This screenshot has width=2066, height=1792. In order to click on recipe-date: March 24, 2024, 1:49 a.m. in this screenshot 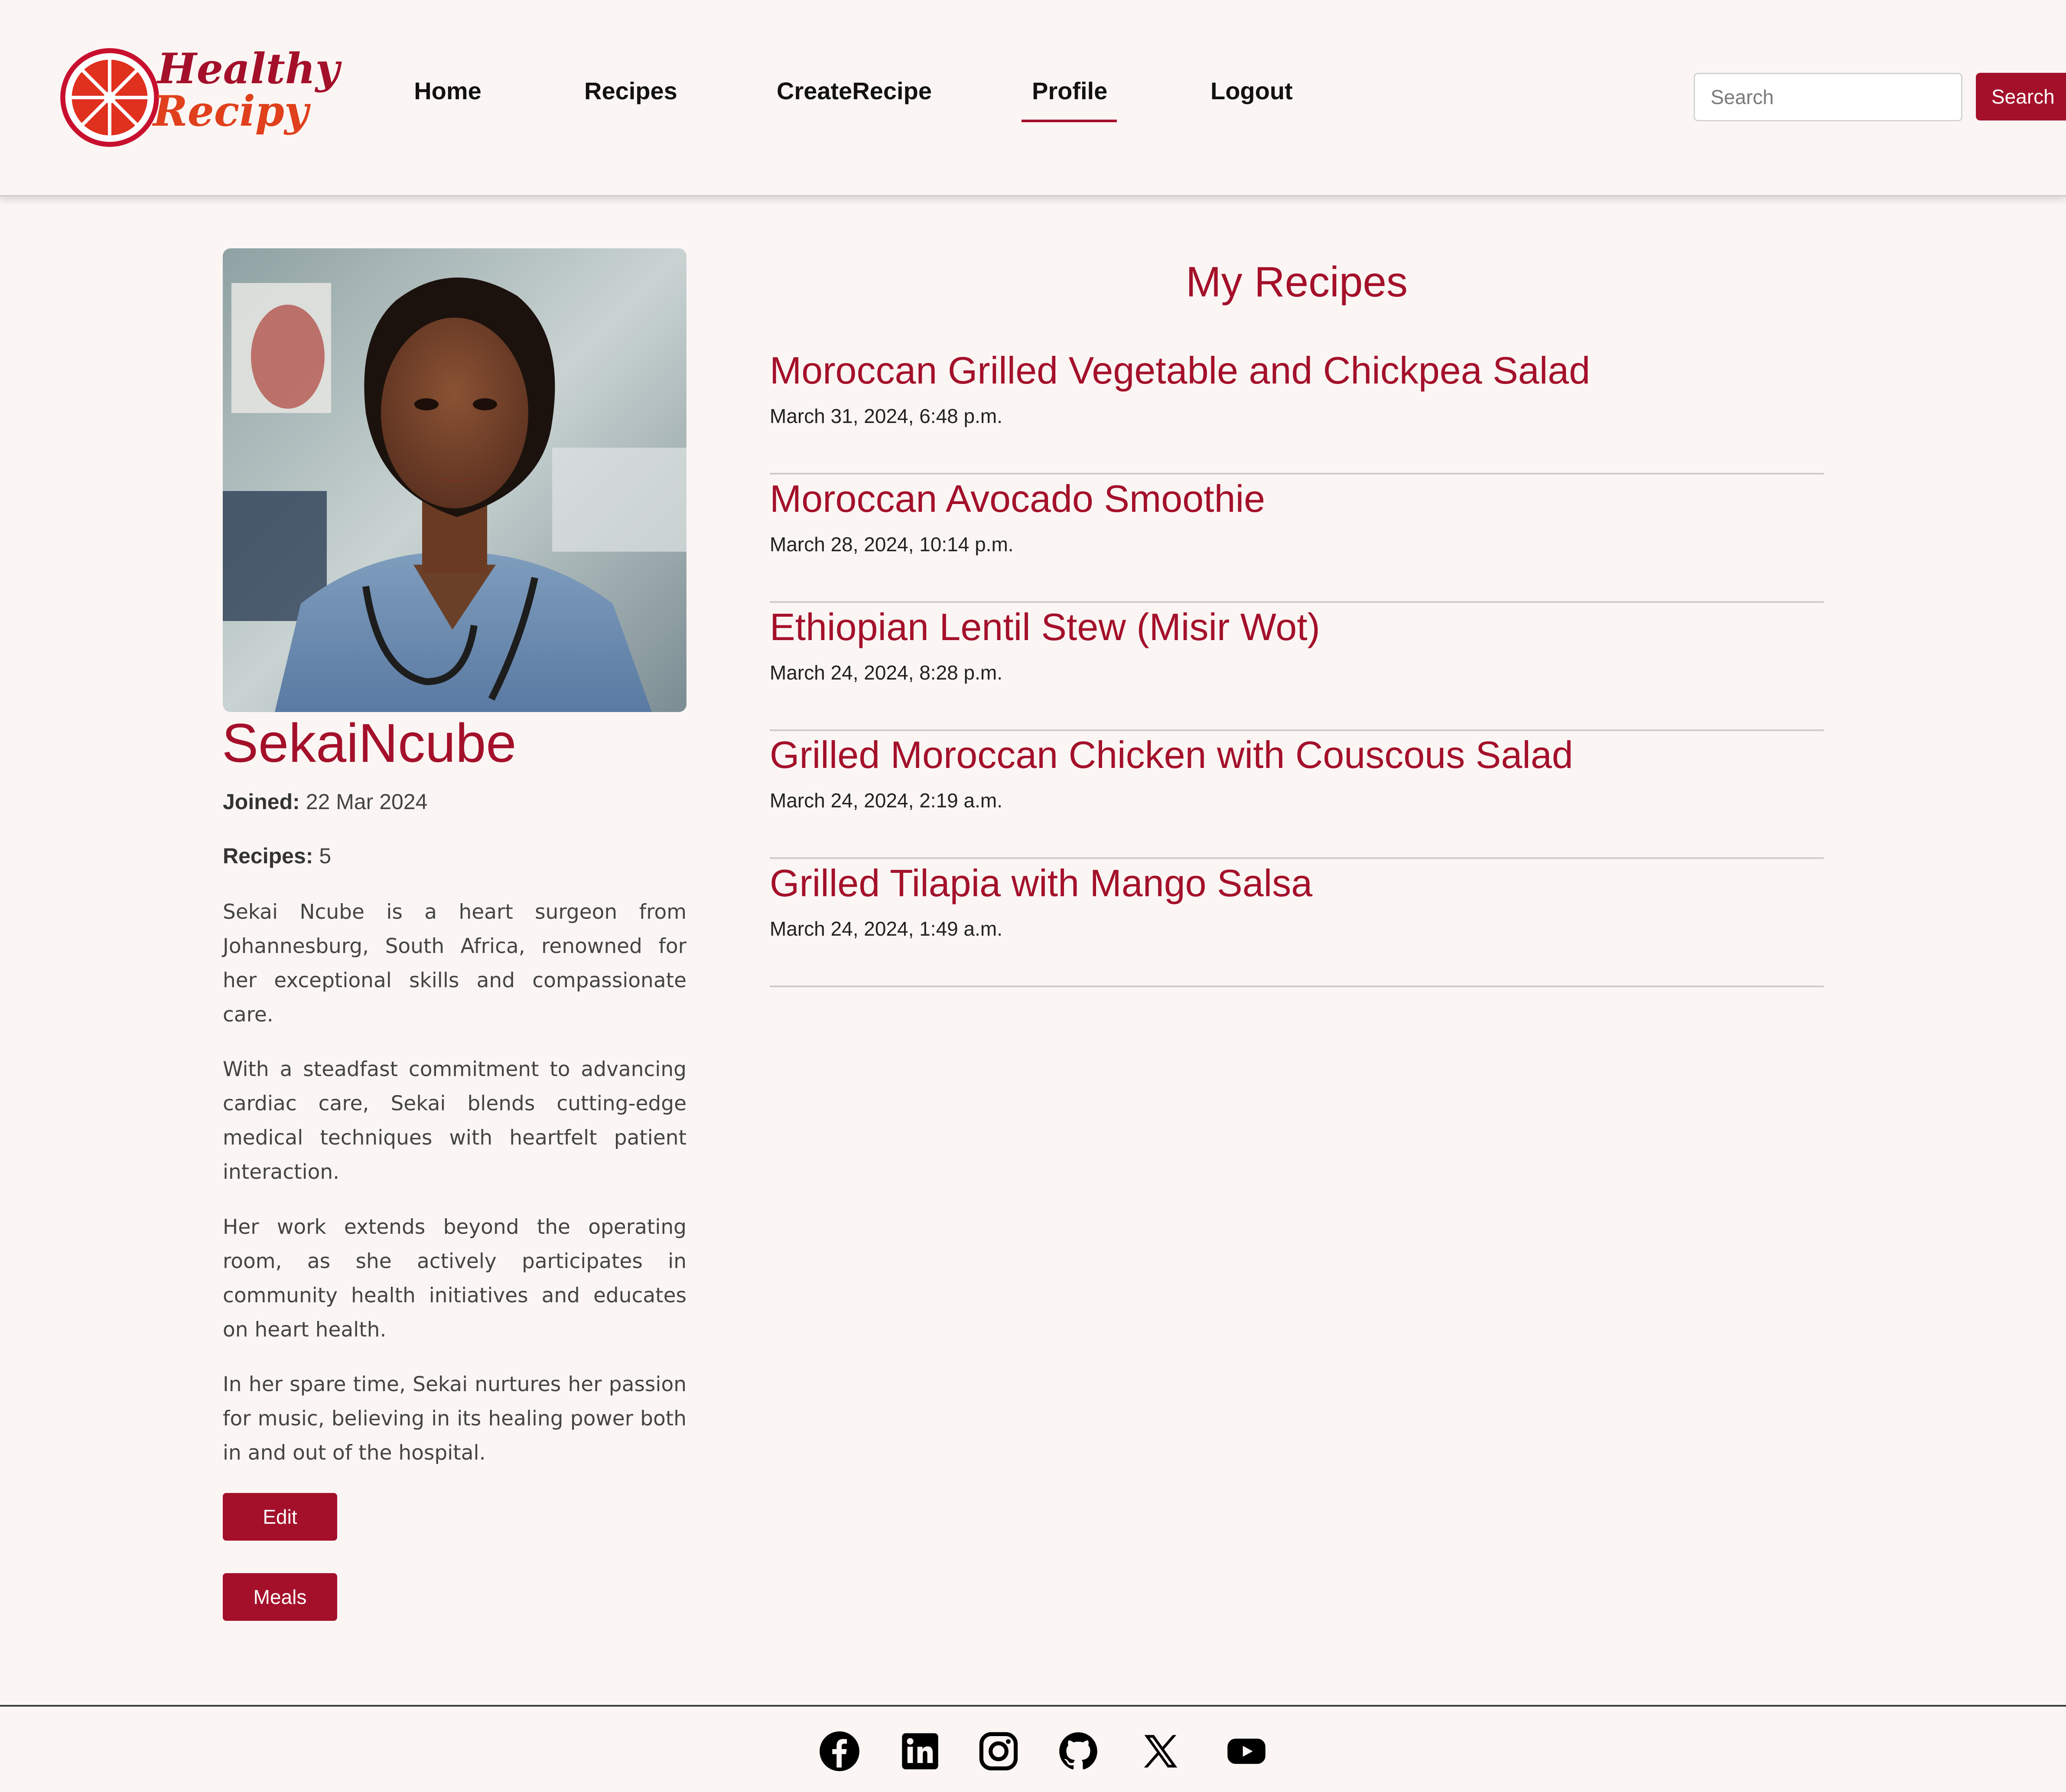, I will do `click(886, 928)`.